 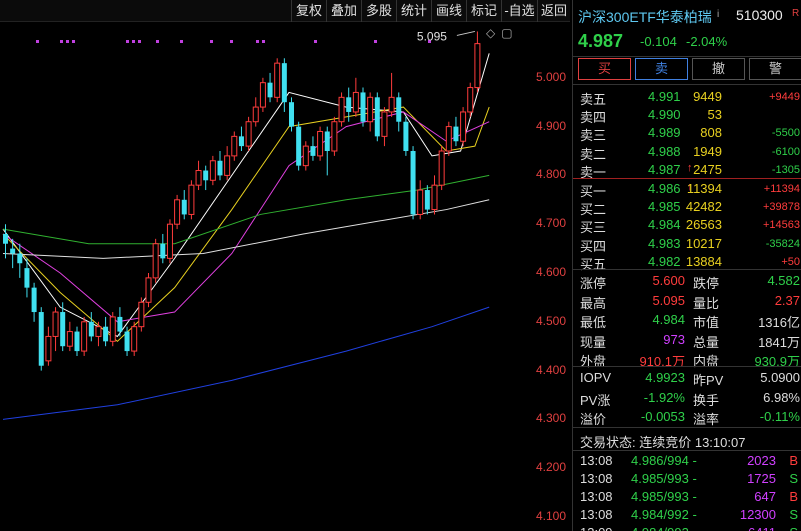 I want to click on asks-row: 卖三 4.989 808 -5500, so click(x=687, y=133).